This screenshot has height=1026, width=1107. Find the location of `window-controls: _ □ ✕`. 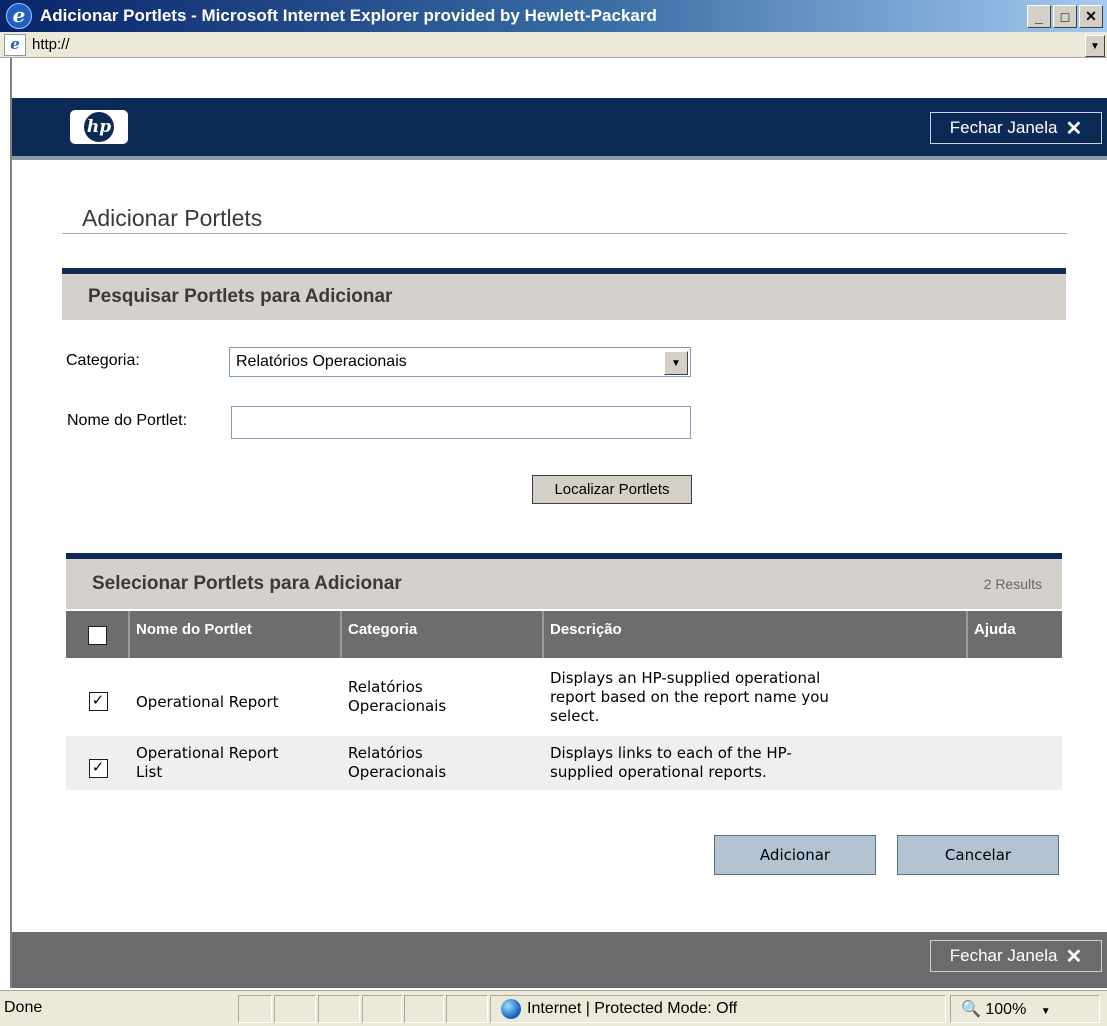

window-controls: _ □ ✕ is located at coordinates (1065, 16).